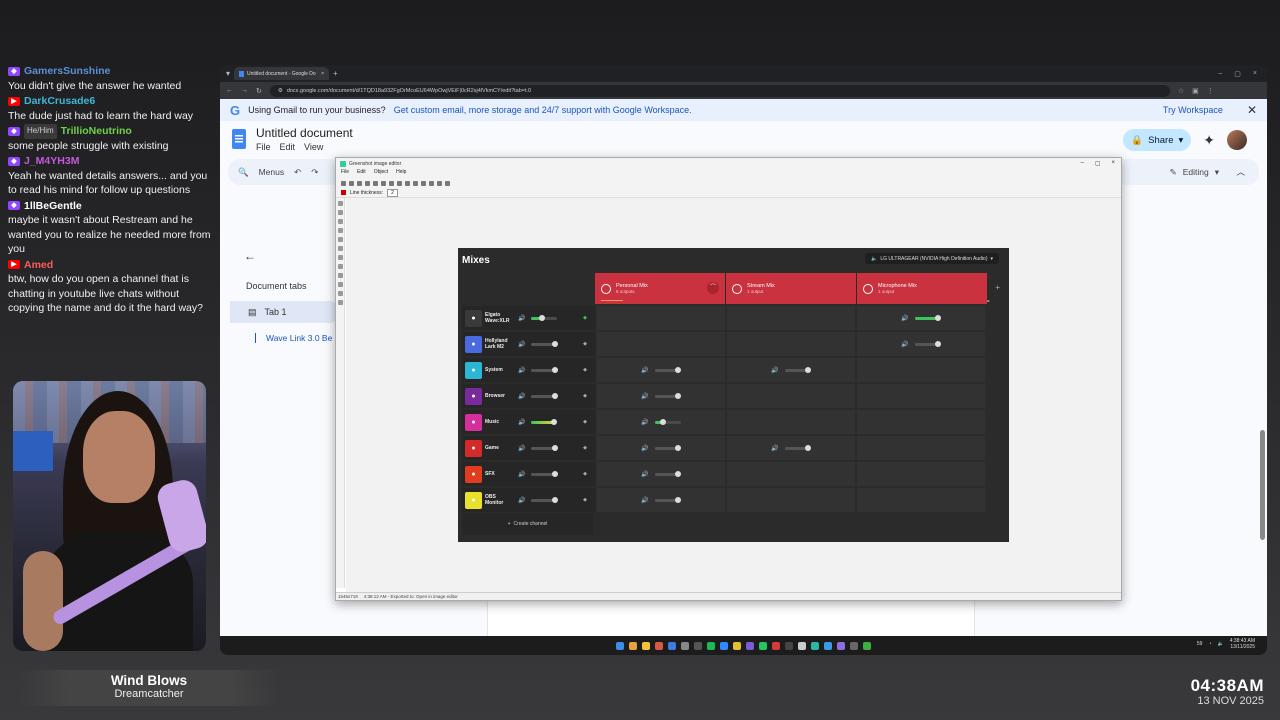 This screenshot has height=720, width=1280. Describe the element at coordinates (1209, 140) in the screenshot. I see `gemini-icon: ✦` at that location.